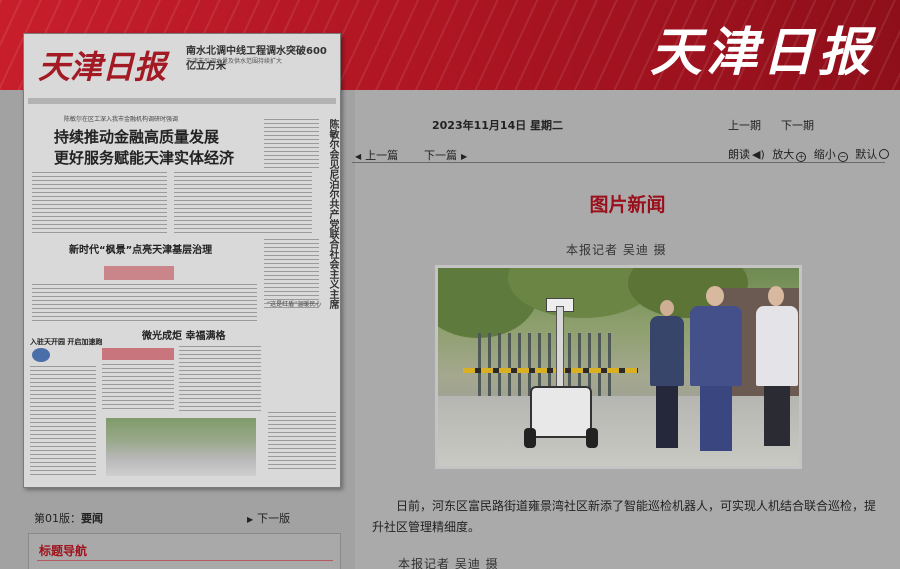 This screenshot has width=900, height=569. What do you see at coordinates (382, 155) in the screenshot?
I see `prev-article-label: 上一篇` at bounding box center [382, 155].